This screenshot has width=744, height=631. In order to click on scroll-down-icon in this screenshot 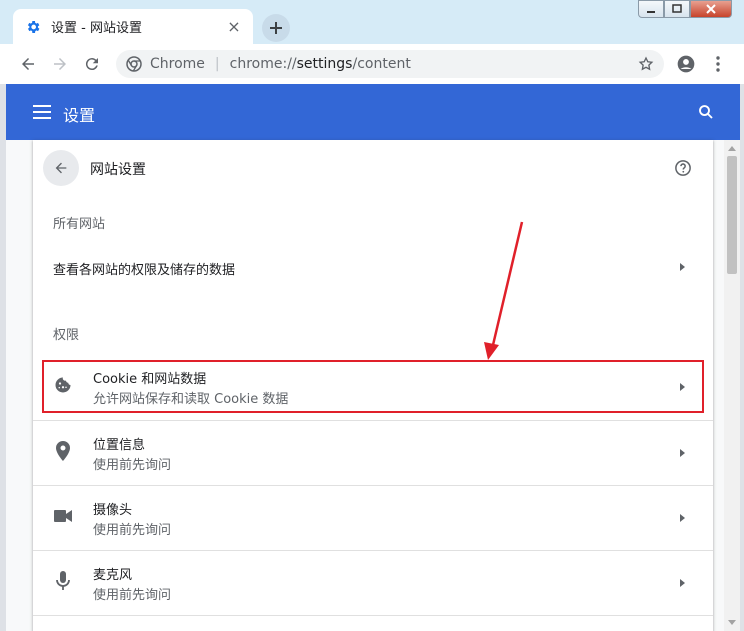, I will do `click(732, 622)`.